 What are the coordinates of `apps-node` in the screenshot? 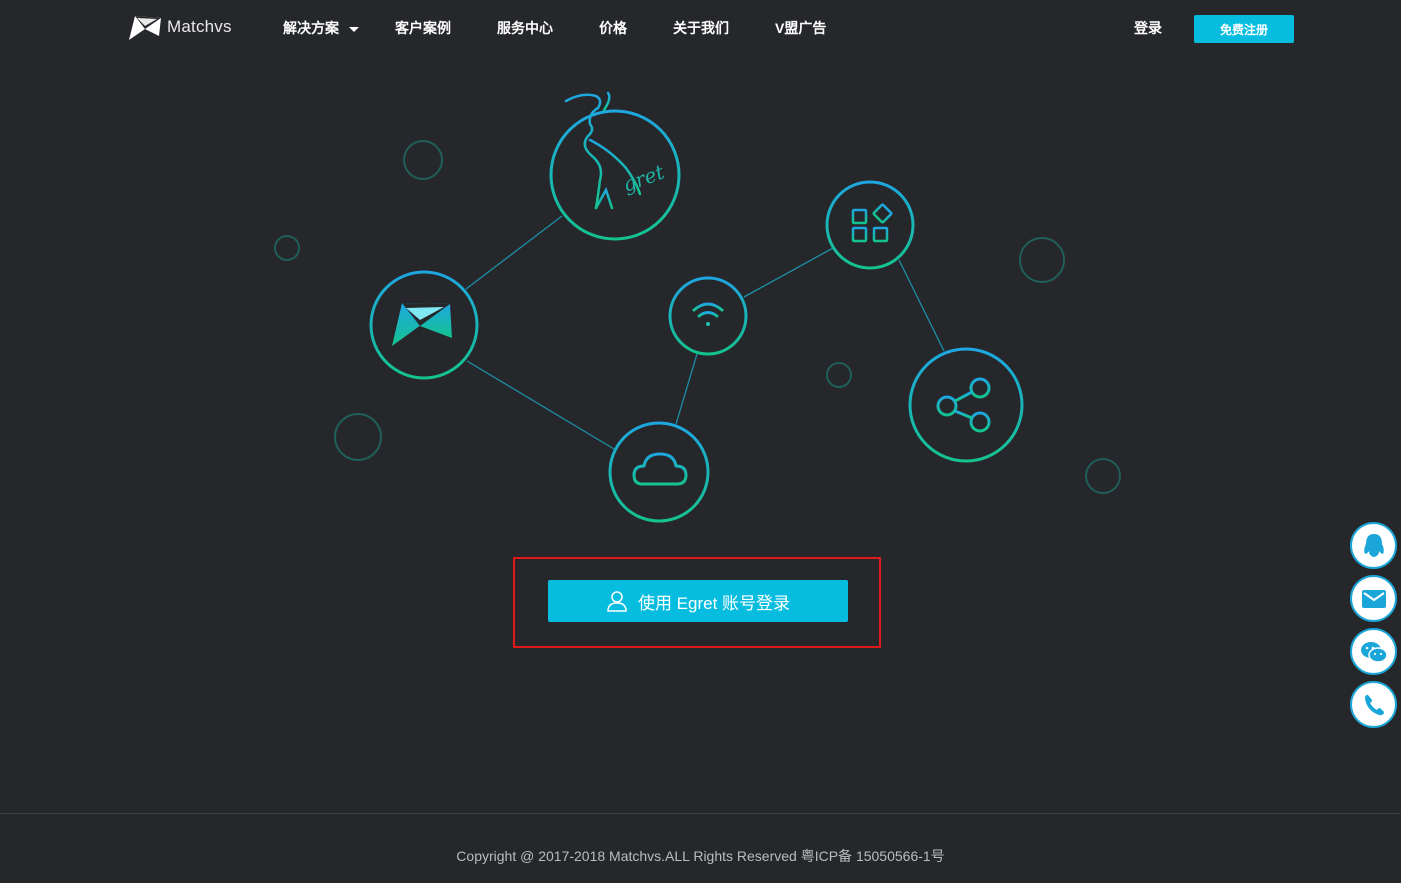 It's located at (870, 225).